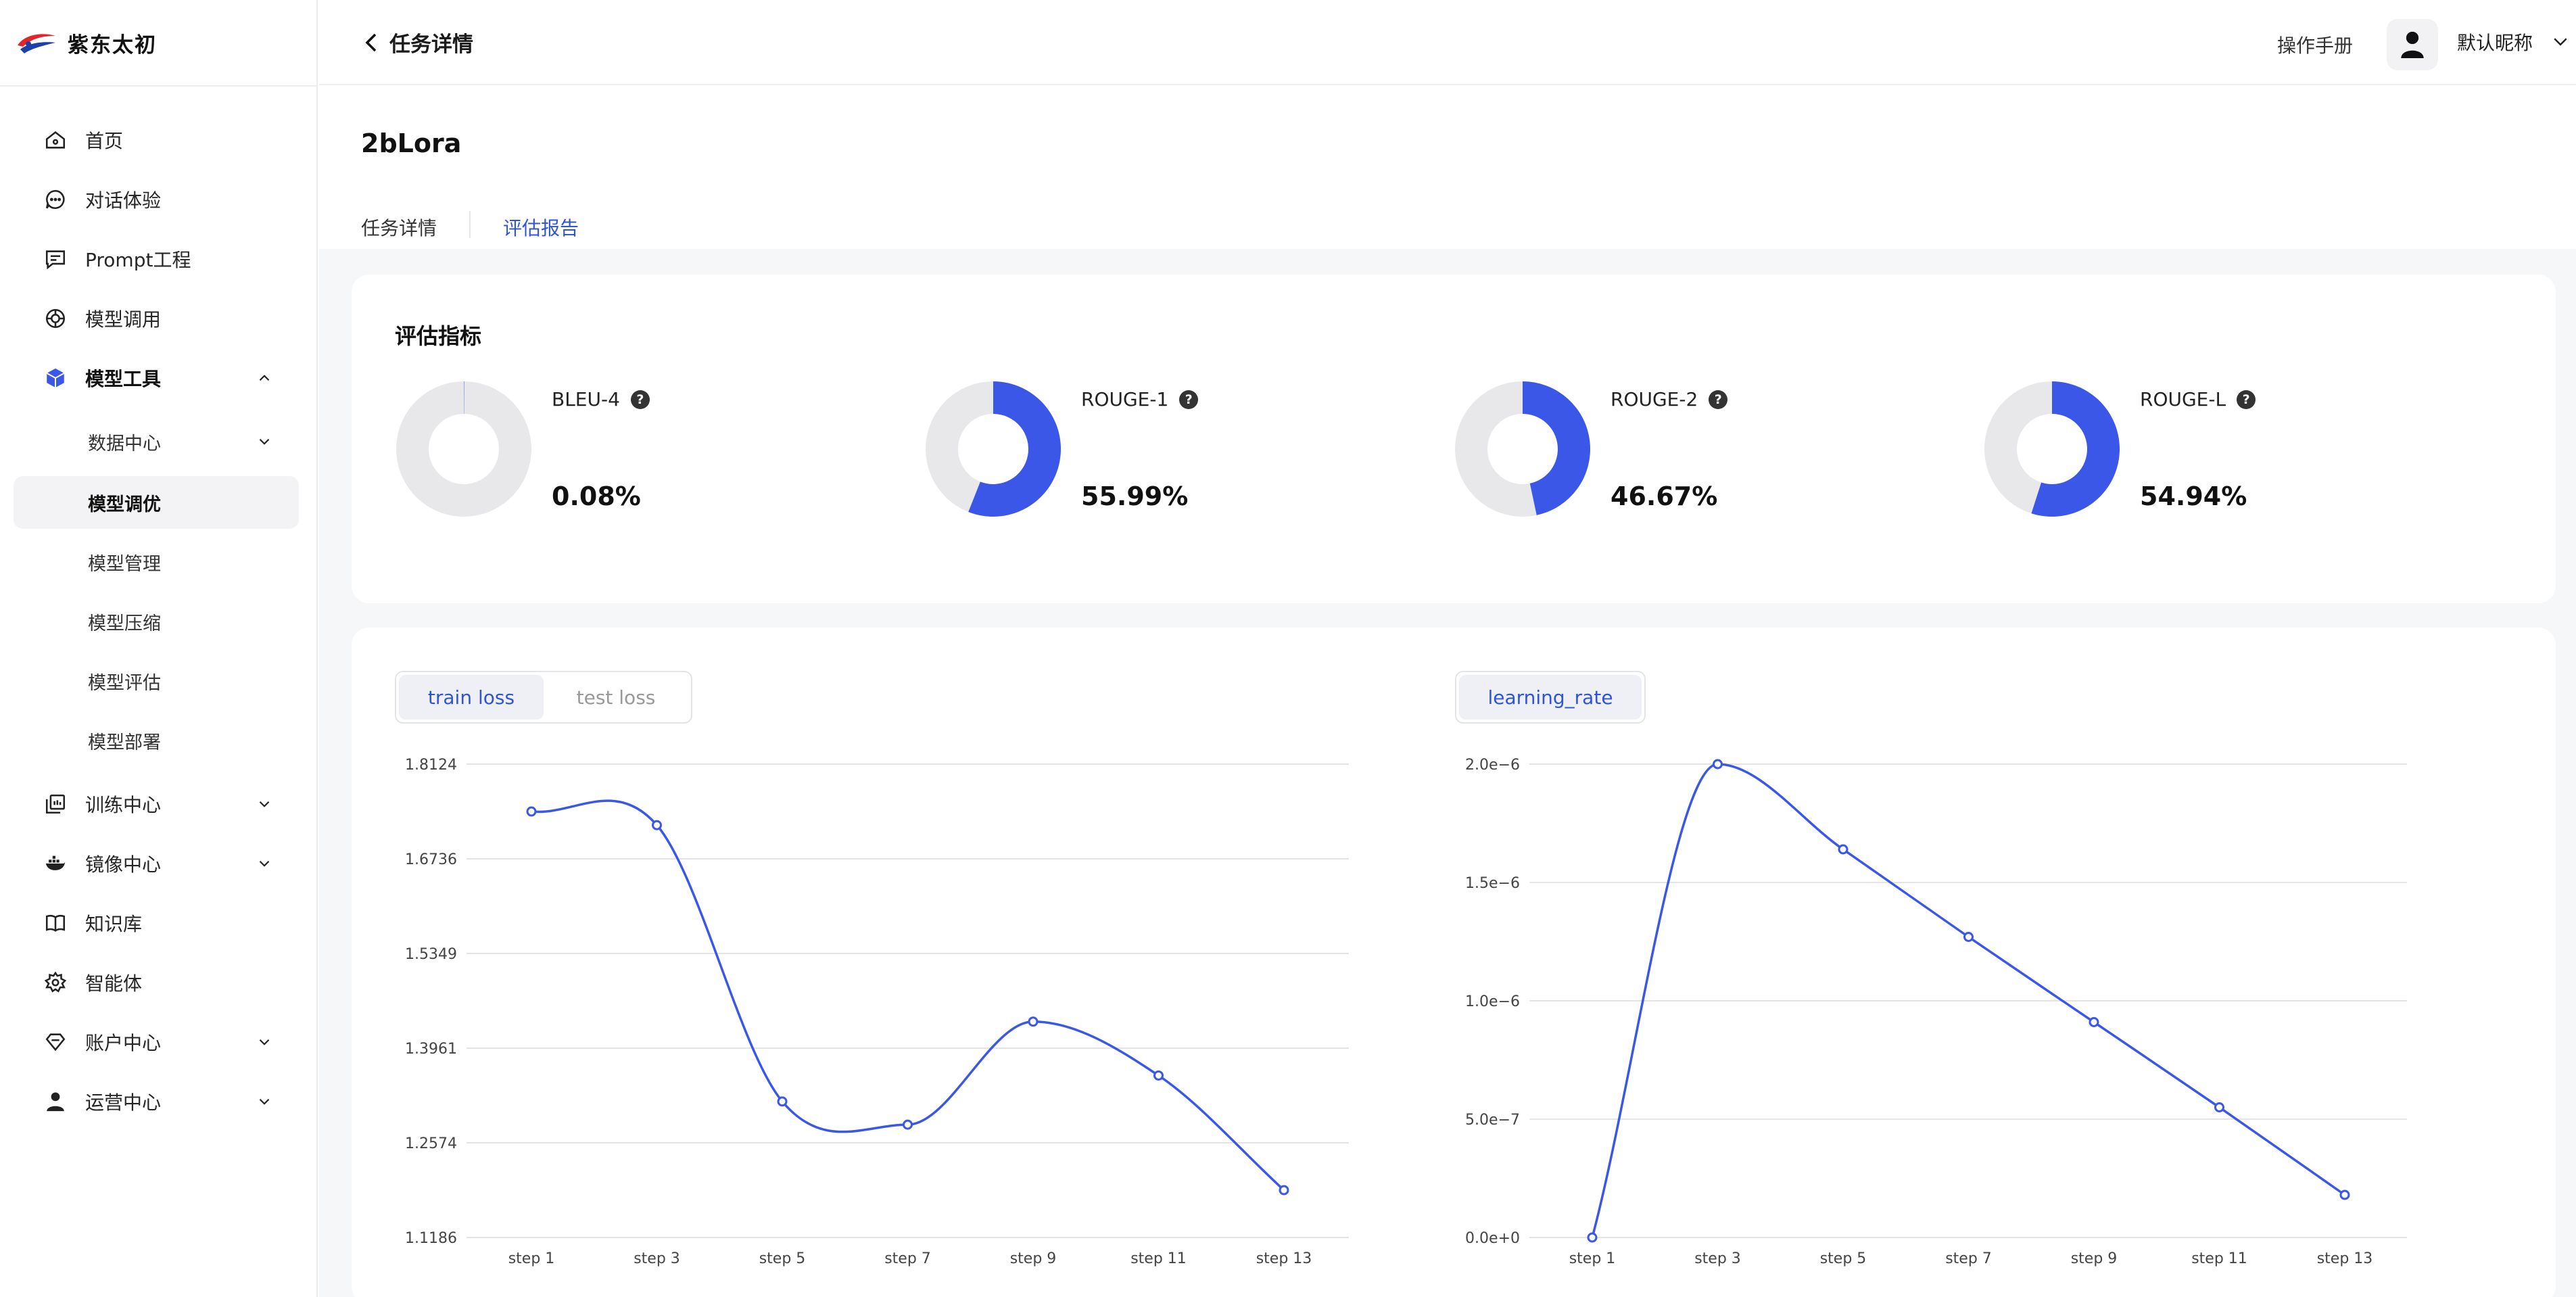 Image resolution: width=2576 pixels, height=1297 pixels. I want to click on avatar, so click(2412, 44).